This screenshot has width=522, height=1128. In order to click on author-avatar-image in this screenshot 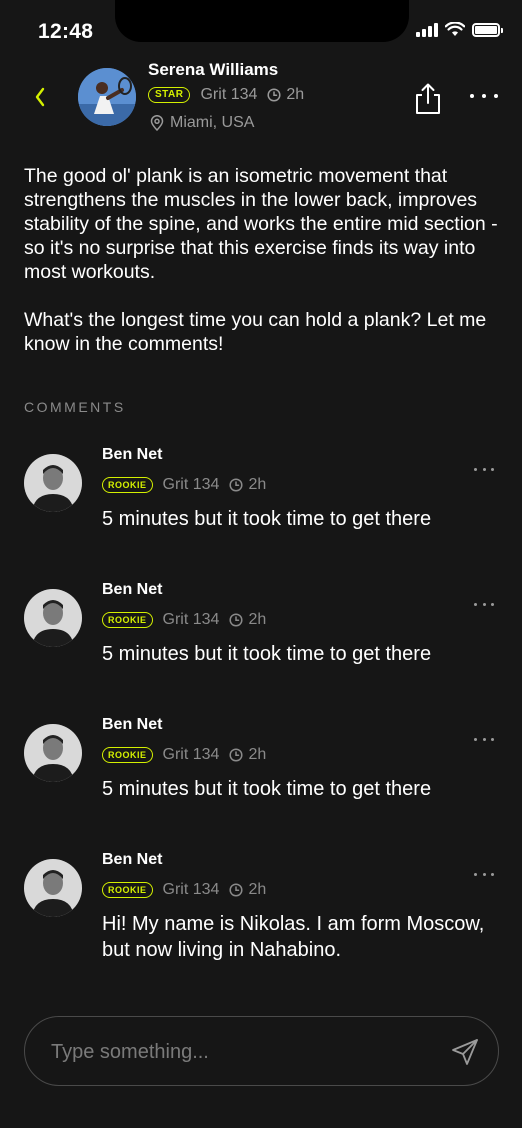, I will do `click(107, 97)`.